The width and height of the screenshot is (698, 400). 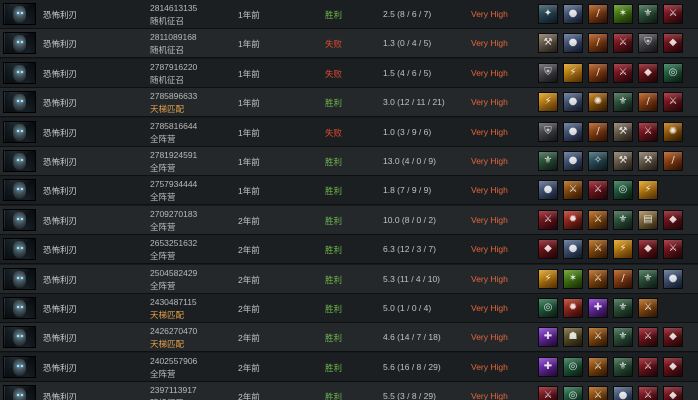 I want to click on match-id-link: 2397113917, so click(x=173, y=390).